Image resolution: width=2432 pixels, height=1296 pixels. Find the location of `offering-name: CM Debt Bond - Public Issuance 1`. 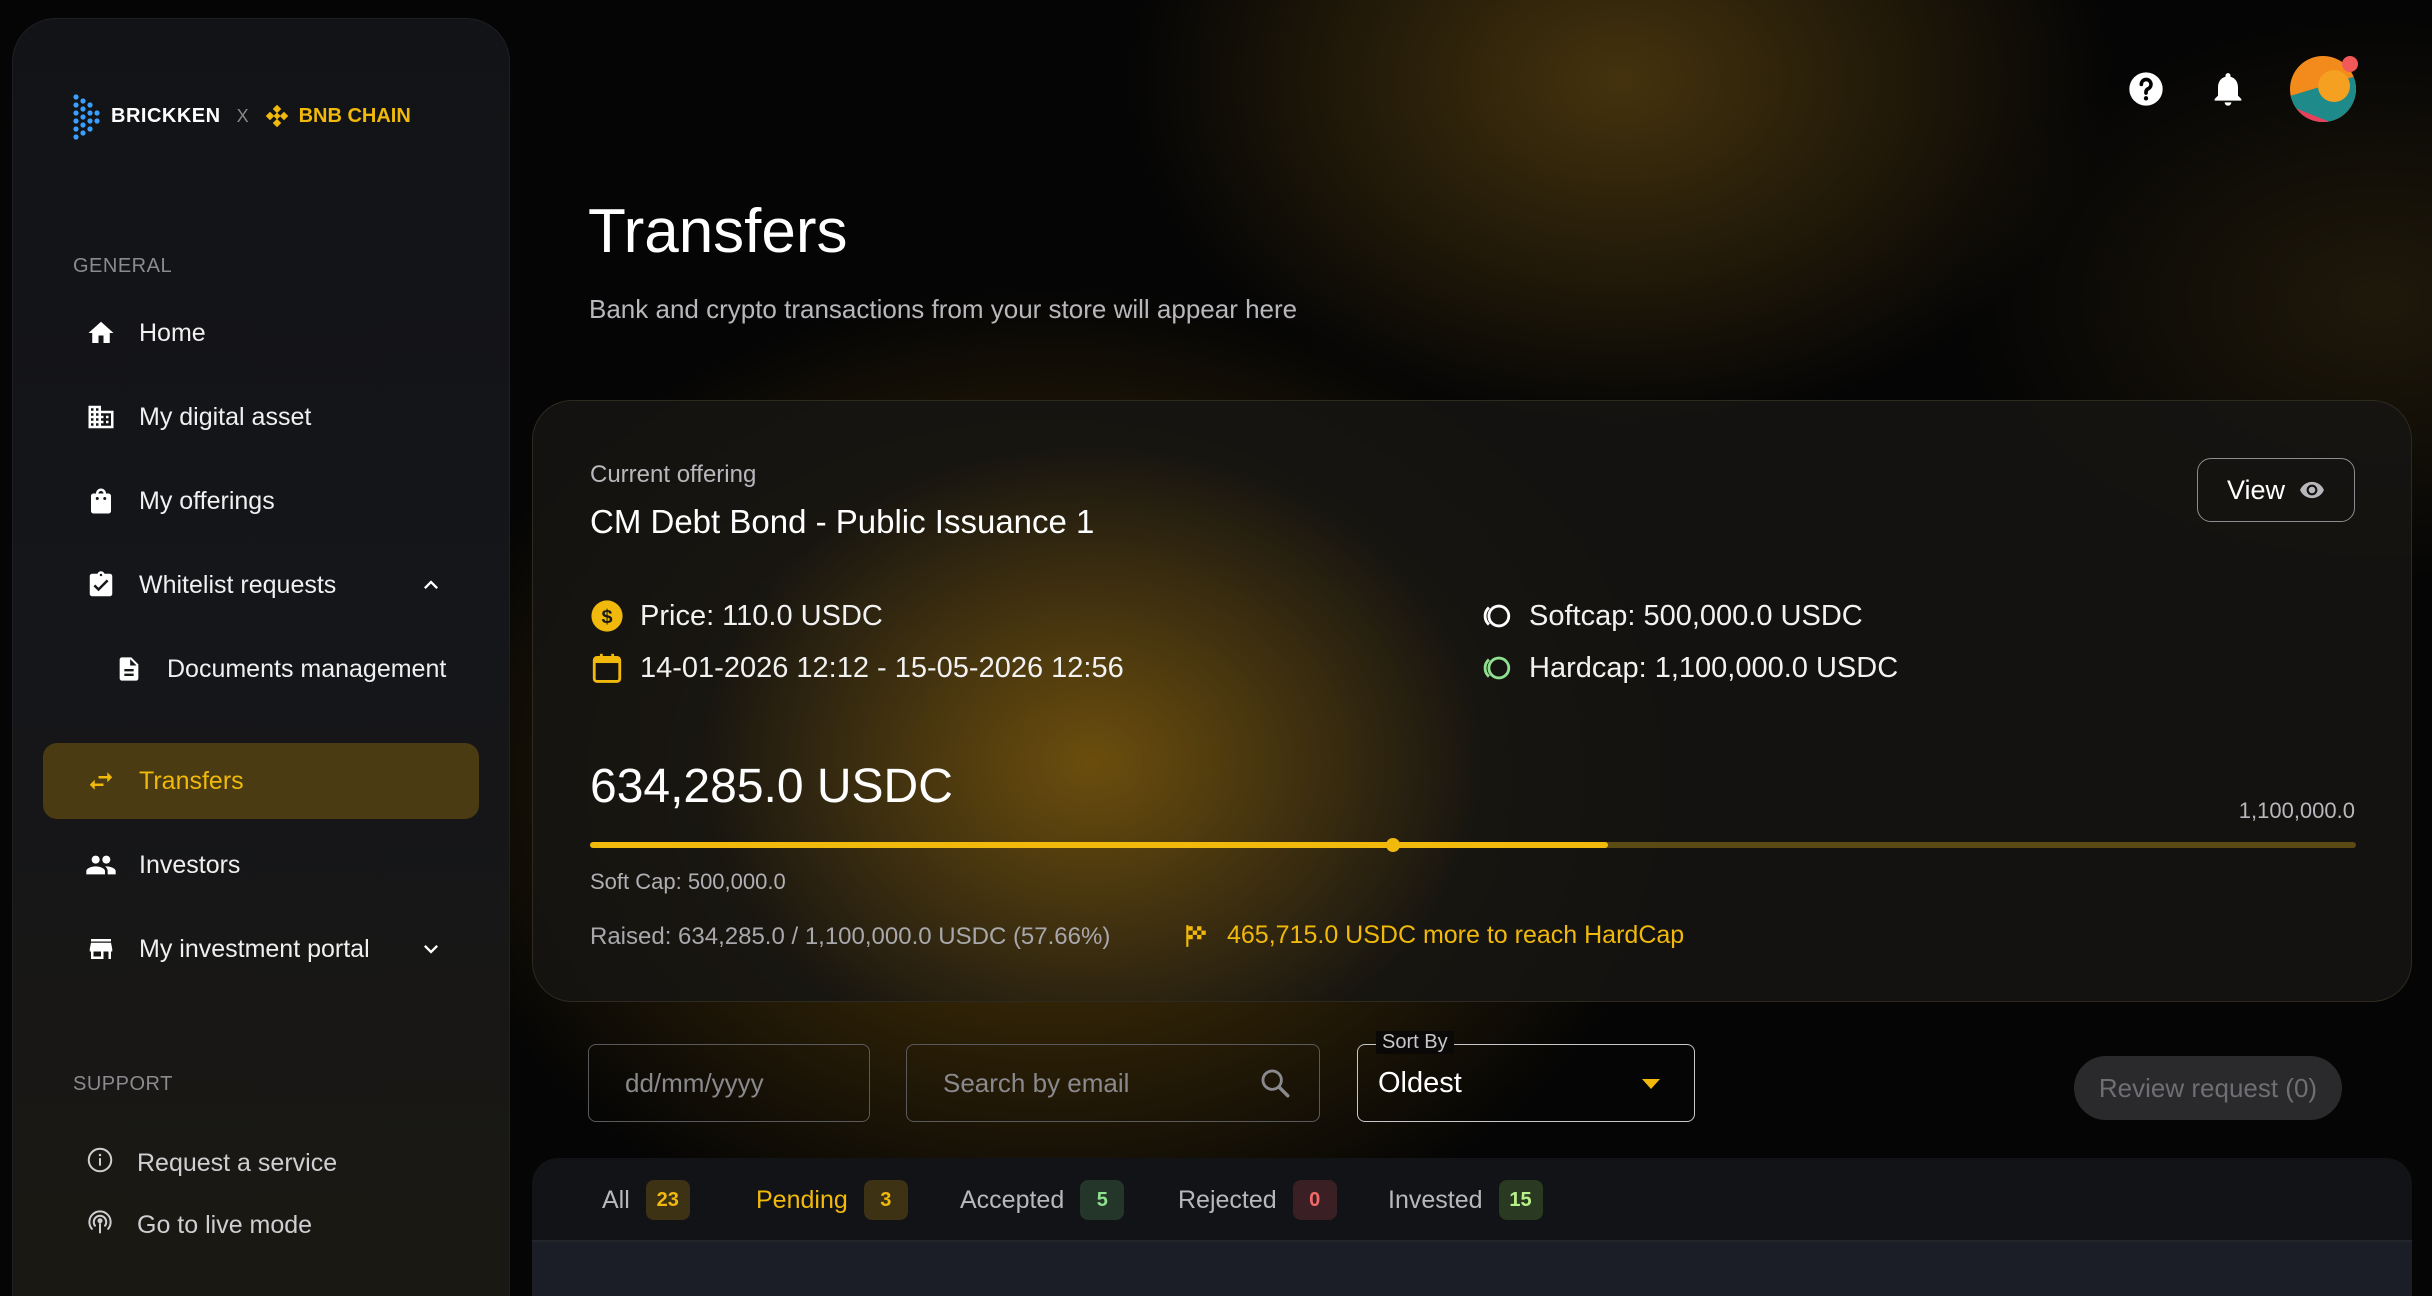

offering-name: CM Debt Bond - Public Issuance 1 is located at coordinates (842, 521).